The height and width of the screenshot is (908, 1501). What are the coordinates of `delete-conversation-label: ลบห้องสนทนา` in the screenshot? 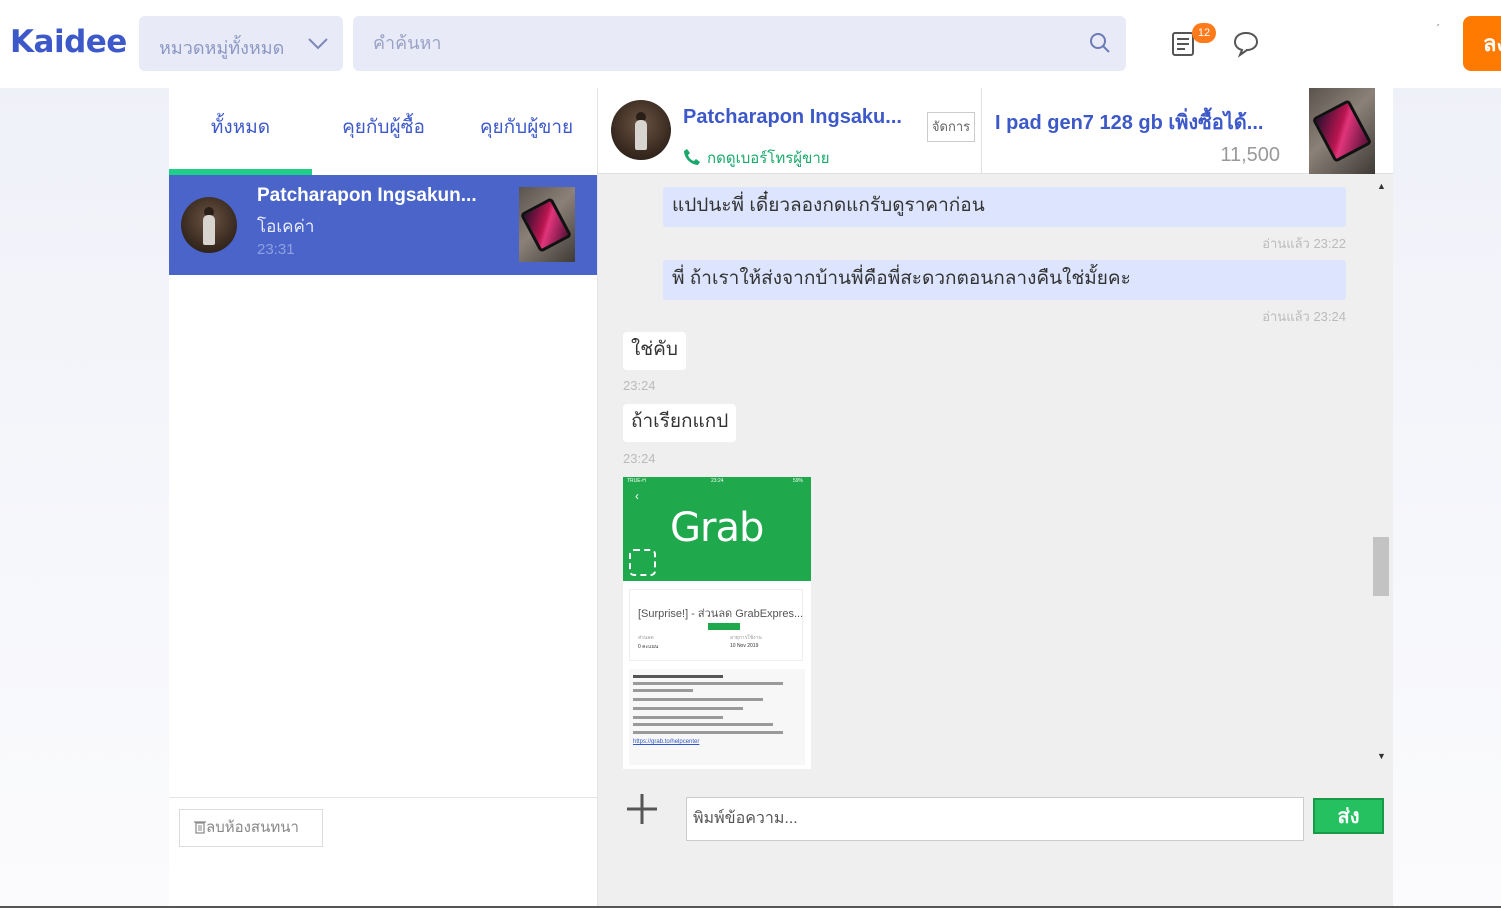 It's located at (252, 827).